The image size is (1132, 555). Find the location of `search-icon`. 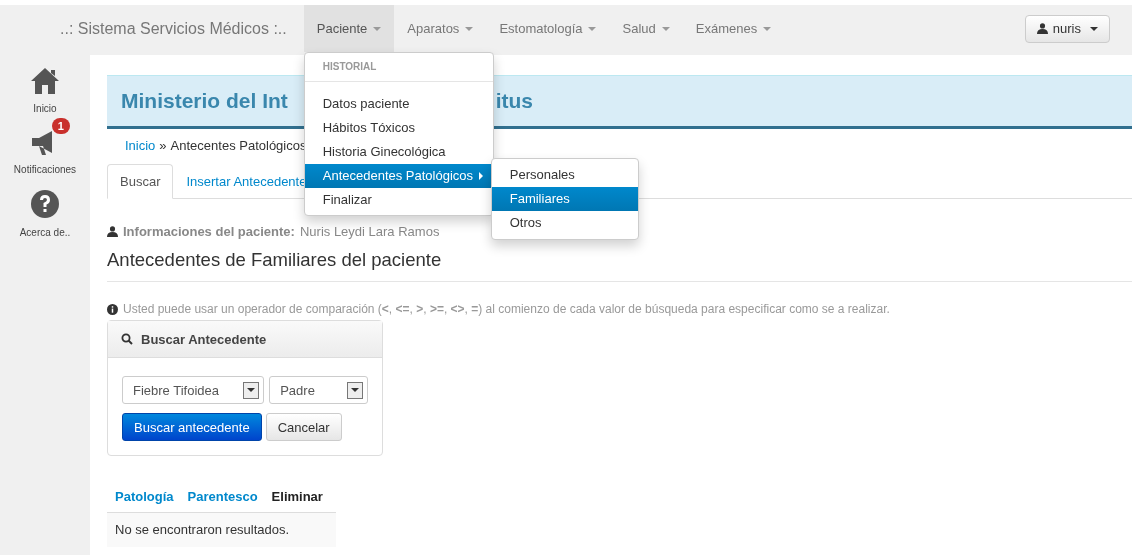

search-icon is located at coordinates (127, 339).